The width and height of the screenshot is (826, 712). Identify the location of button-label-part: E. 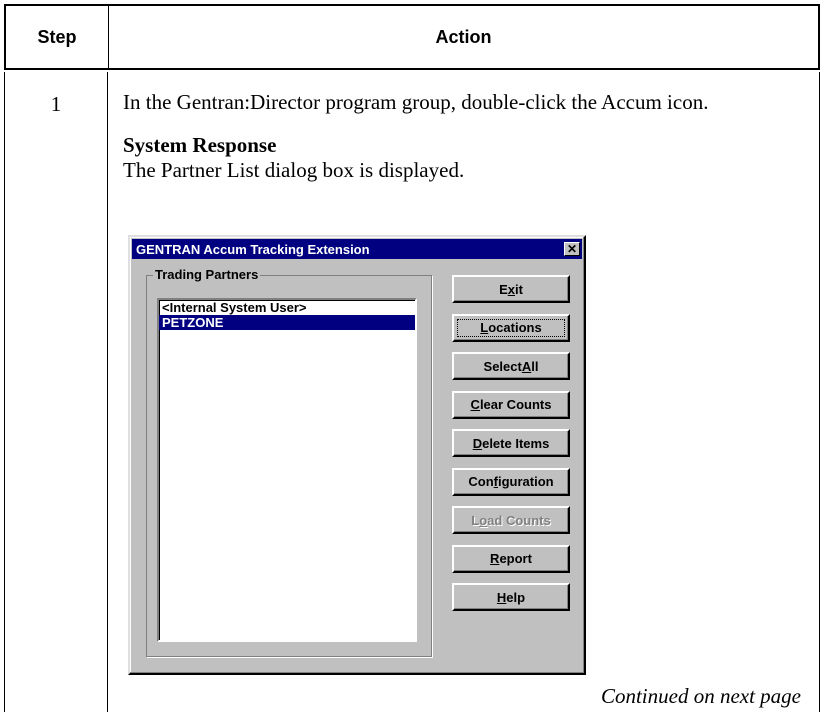
(503, 289).